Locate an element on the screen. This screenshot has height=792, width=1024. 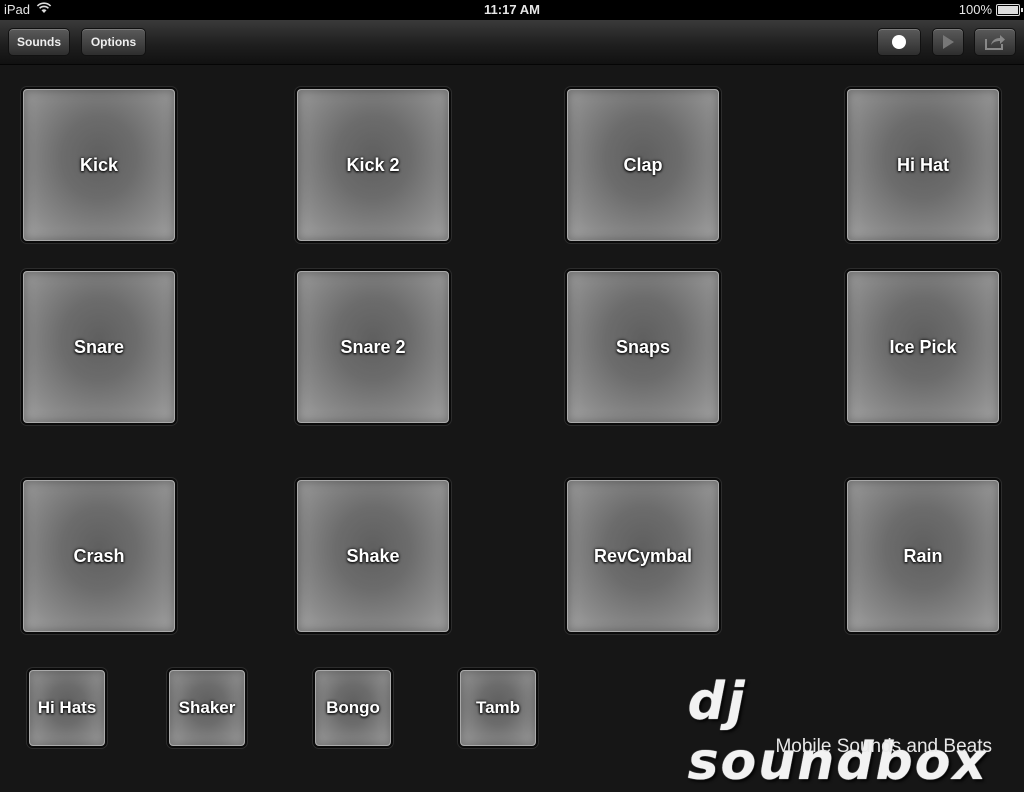
status-bar: iPad 11:17 AM 100% is located at coordinates (512, 10).